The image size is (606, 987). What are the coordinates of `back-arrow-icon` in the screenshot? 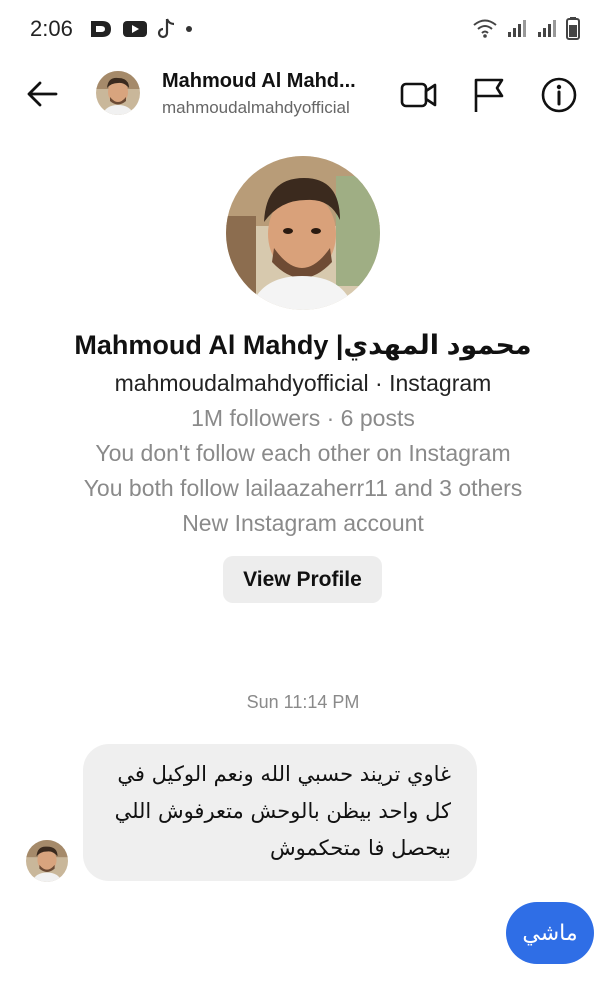 It's located at (42, 94).